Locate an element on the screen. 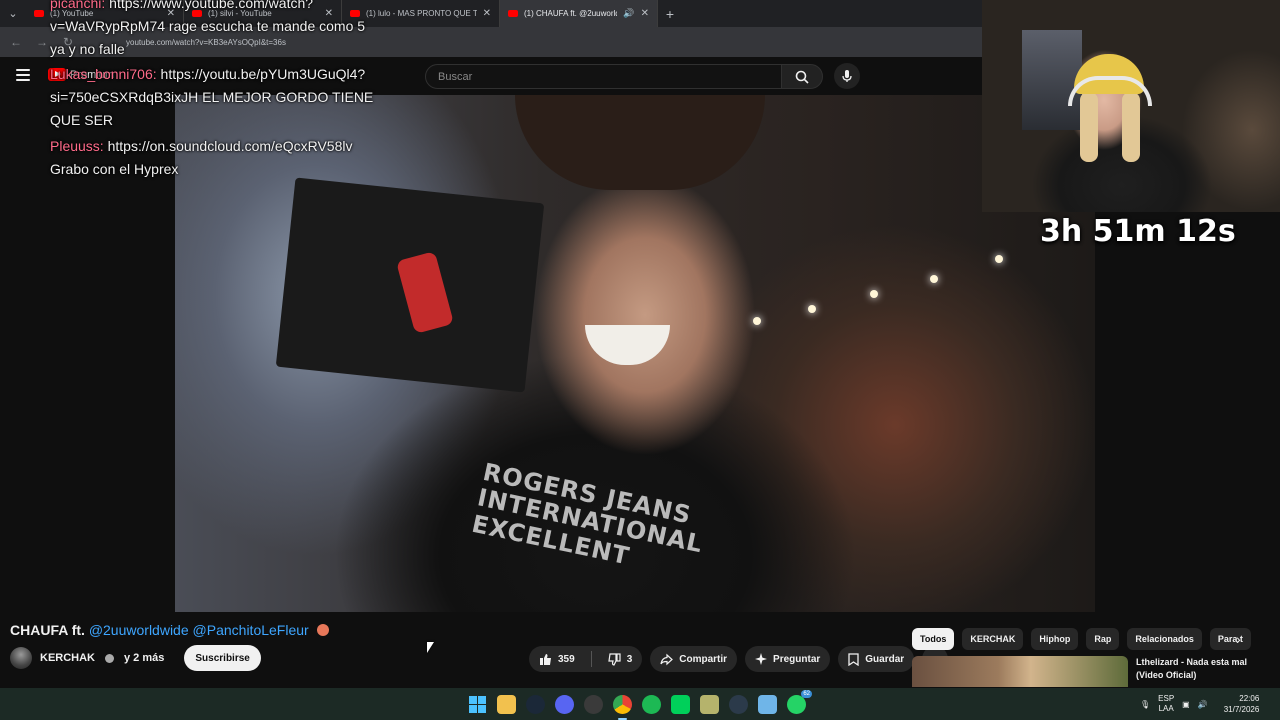 Image resolution: width=1280 pixels, height=720 pixels. clock-date: 31/7/2026 is located at coordinates (1241, 709).